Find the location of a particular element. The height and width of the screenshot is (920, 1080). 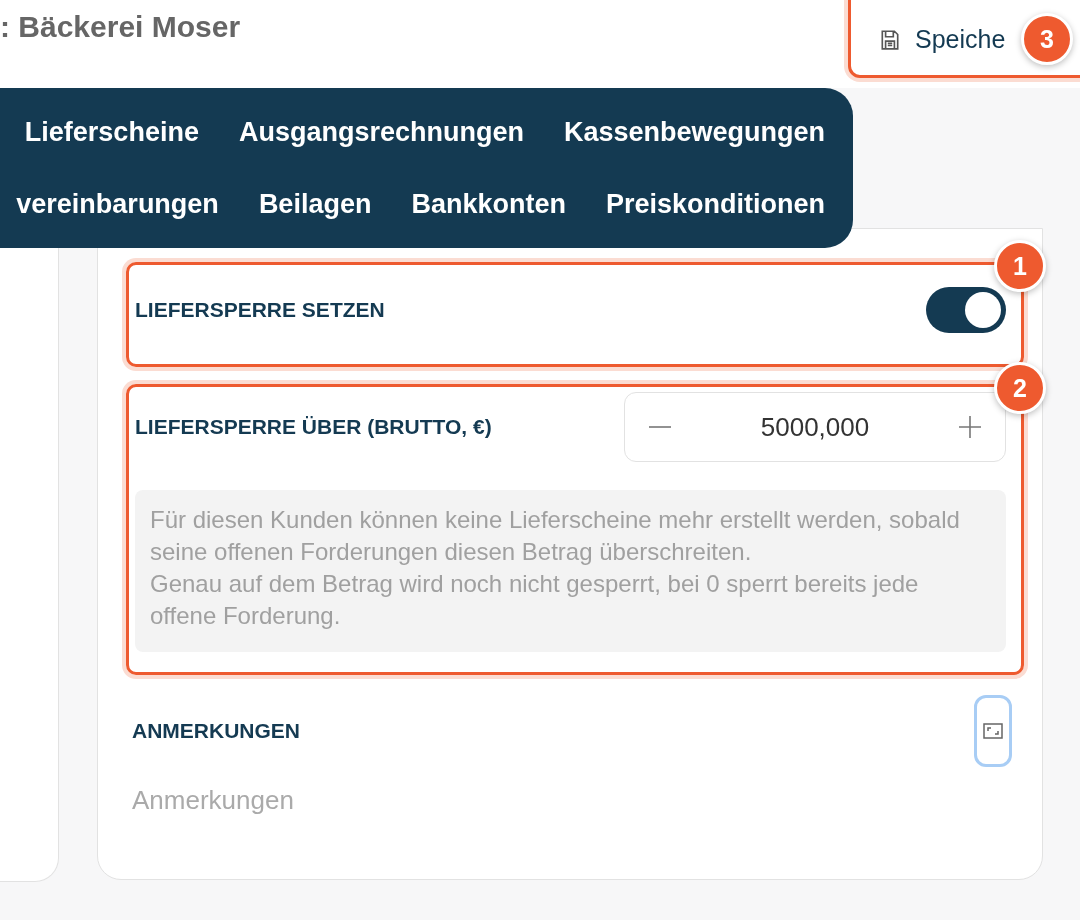

hint-text: Für diesen Kunden können keine Lieferscheine mehr erstellt werden, sobald seine offenen Forderungen diesen Betrag überschreiten. Genau auf dem Betrag wird noch nicht gesperrt, bei 0 sperrt bereits jede offene Forderung. is located at coordinates (570, 571).